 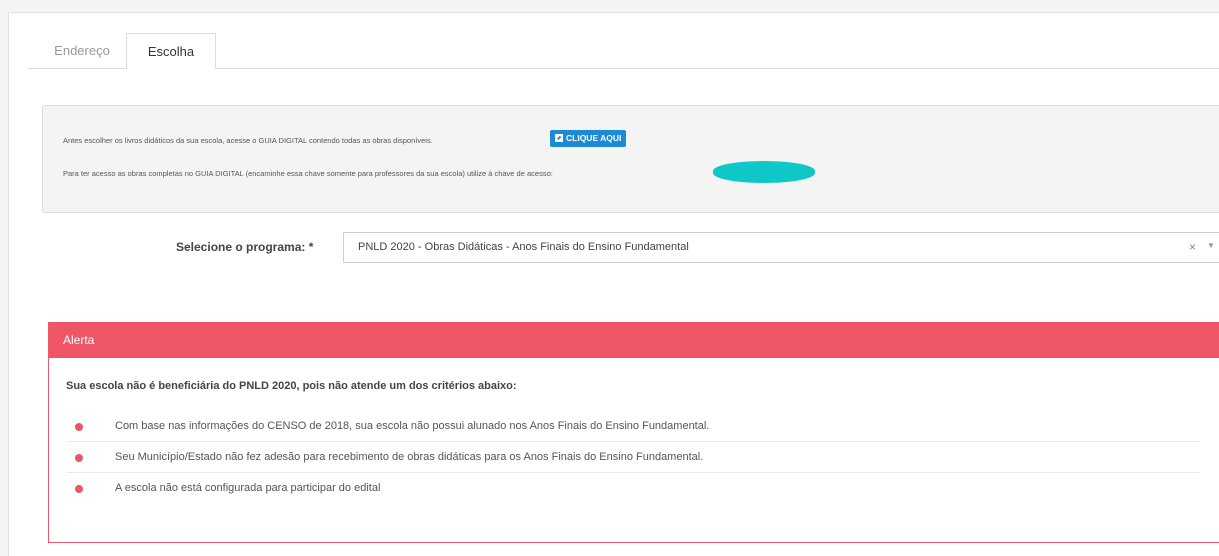 I want to click on clique-aqui-button: CLIQUE AQUI, so click(x=588, y=138).